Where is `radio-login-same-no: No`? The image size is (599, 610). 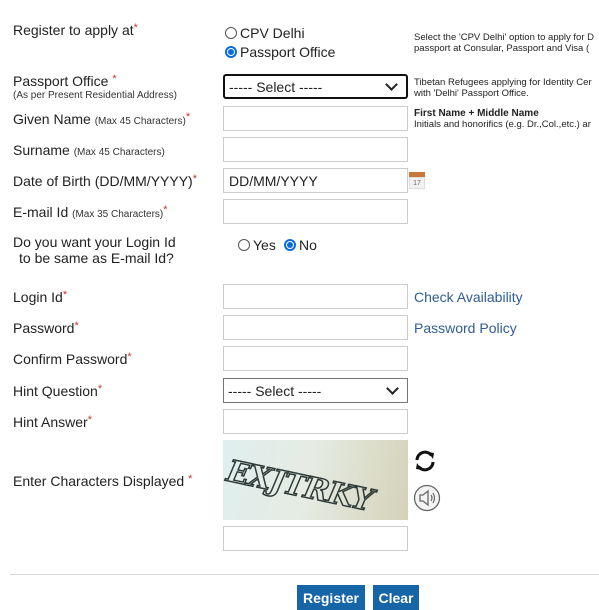 radio-login-same-no: No is located at coordinates (300, 245).